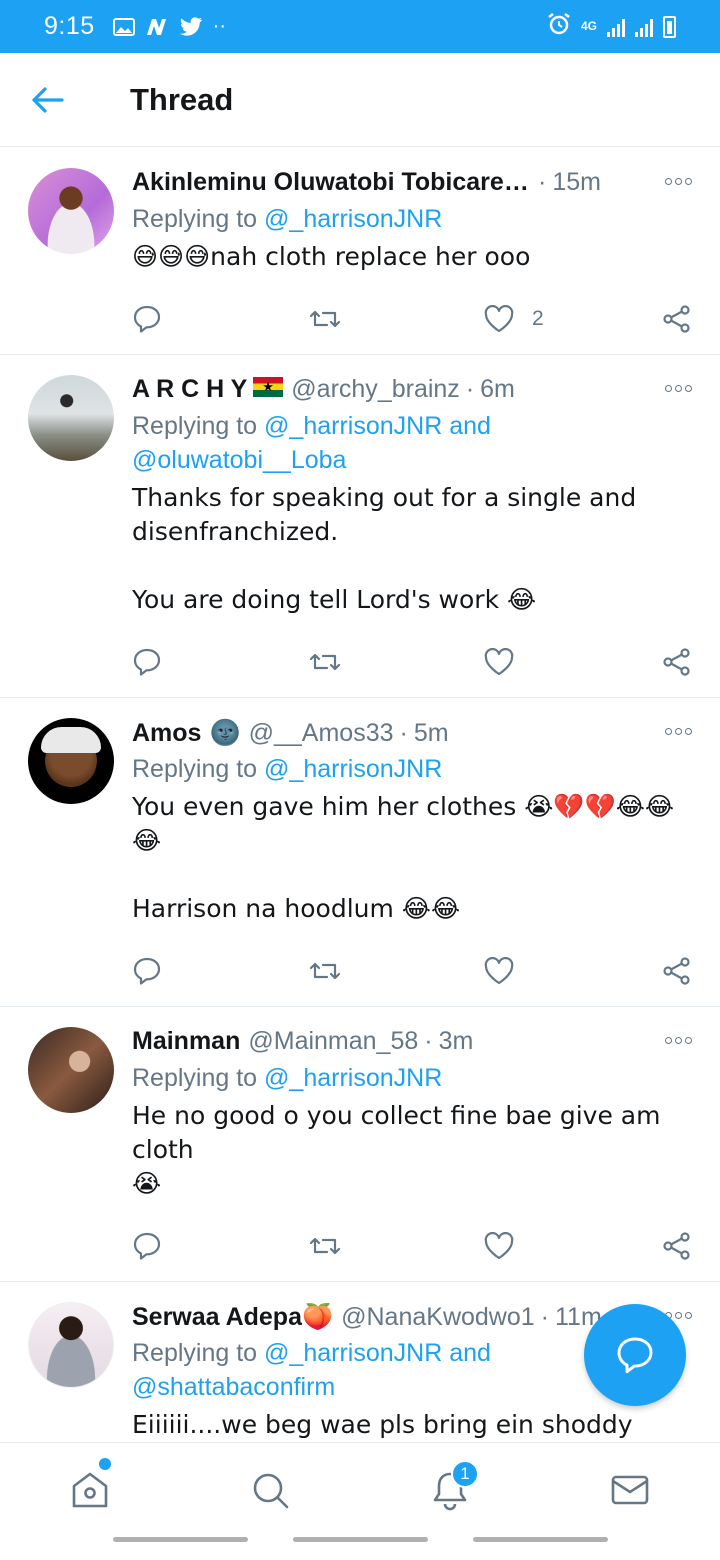 The image size is (720, 1560). Describe the element at coordinates (360, 100) in the screenshot. I see `top-app-bar: Thread` at that location.